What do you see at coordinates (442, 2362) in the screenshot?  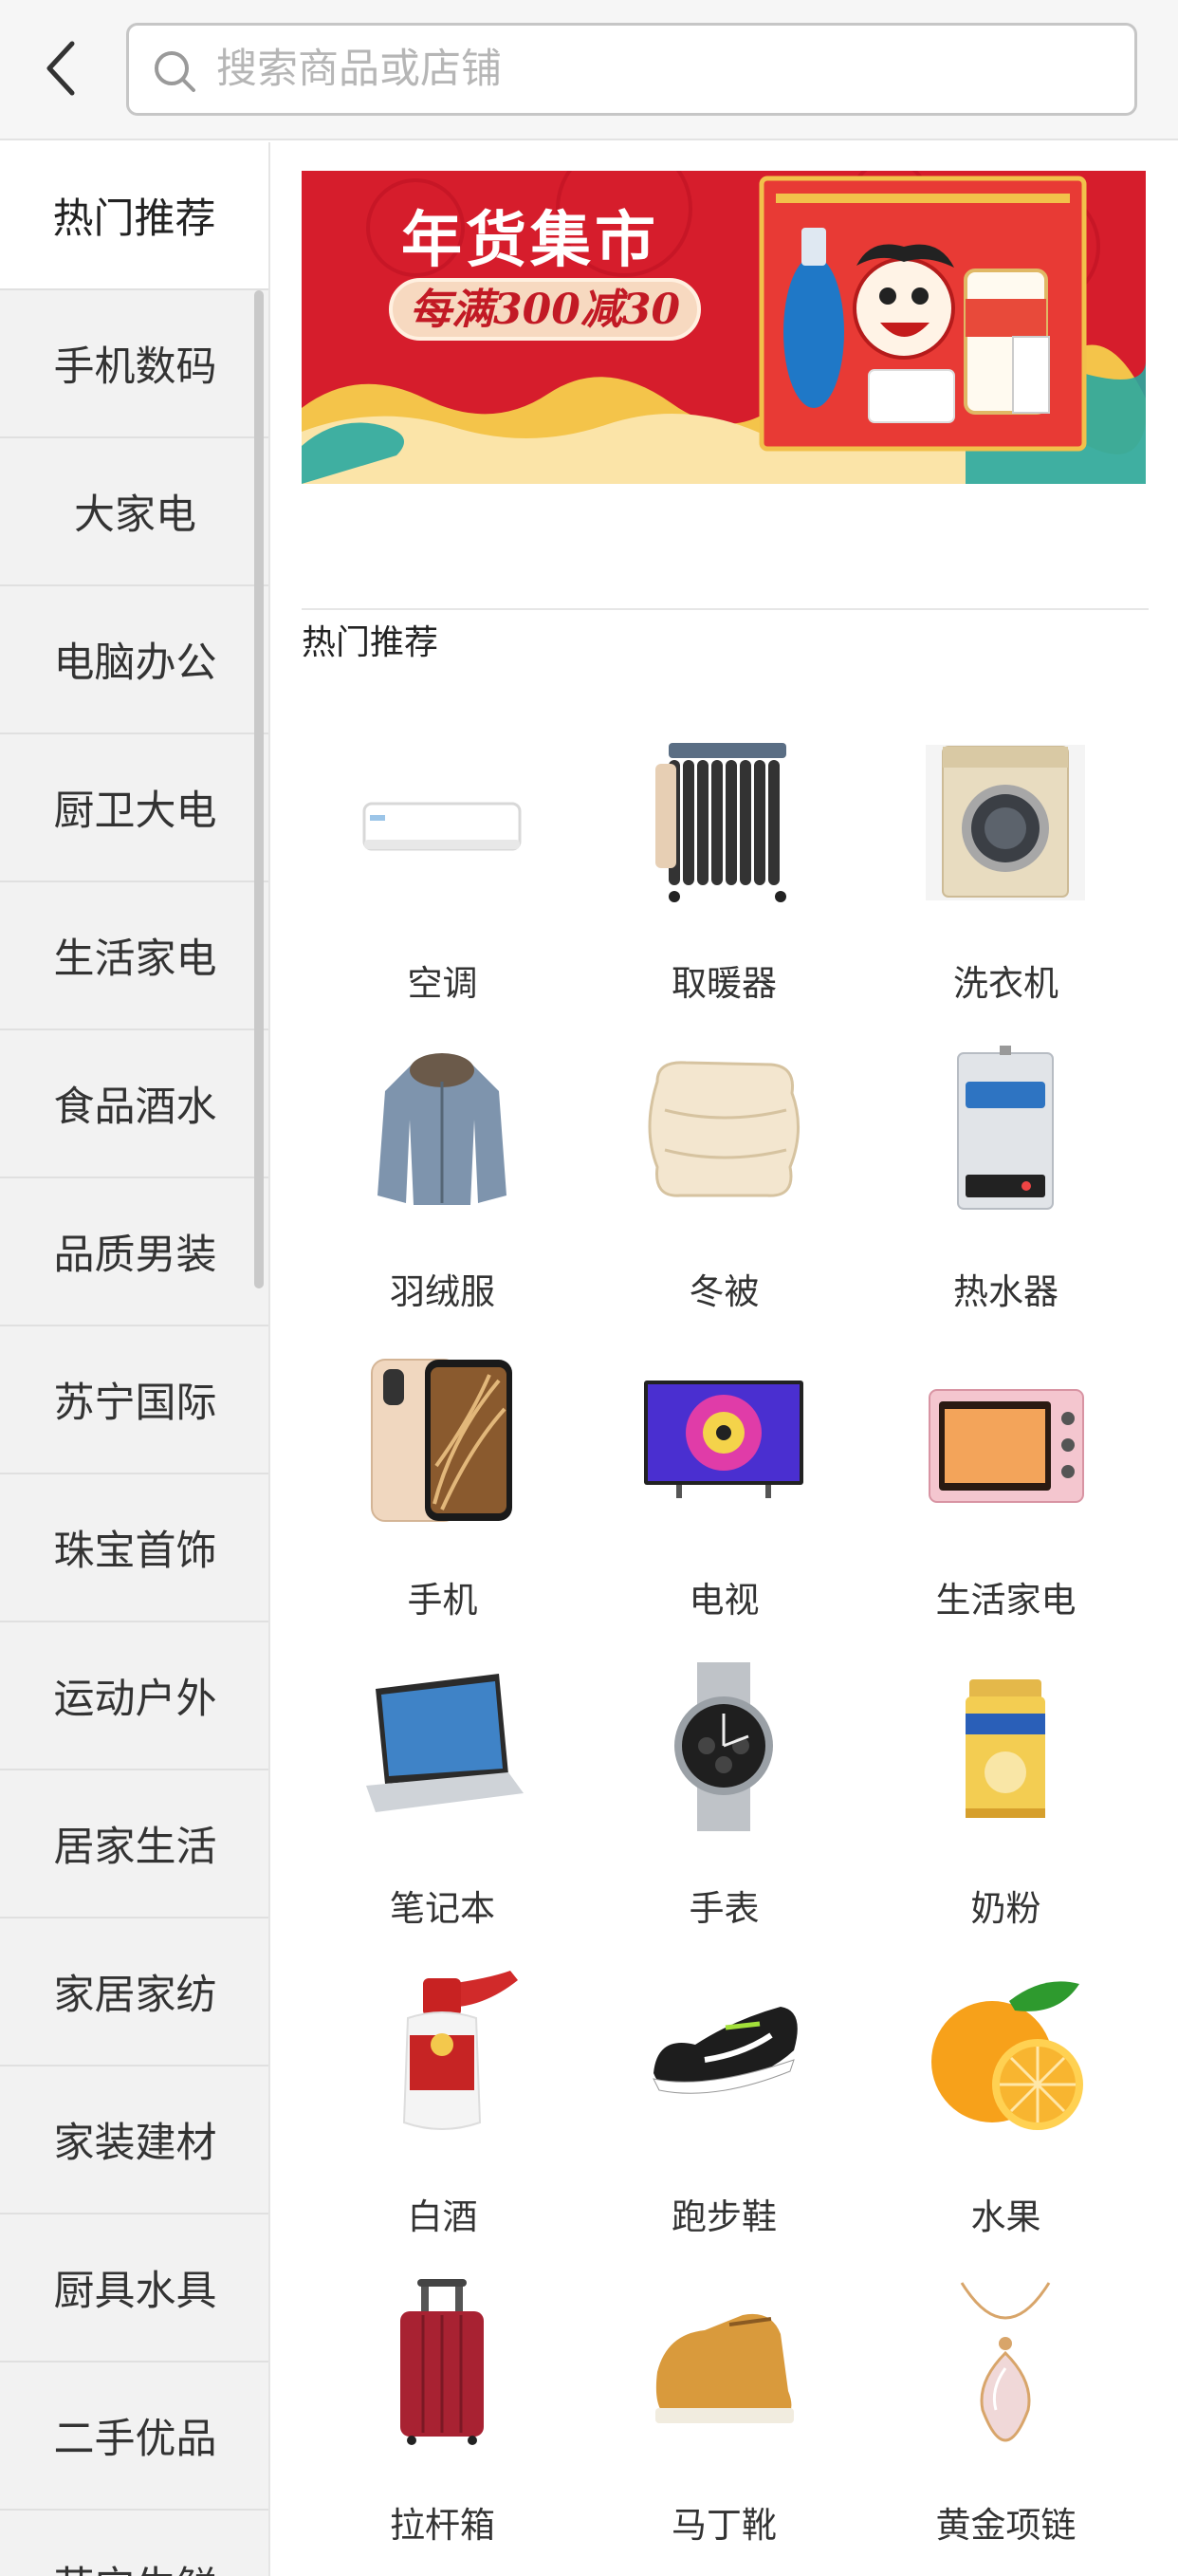 I see `suitcase-icon` at bounding box center [442, 2362].